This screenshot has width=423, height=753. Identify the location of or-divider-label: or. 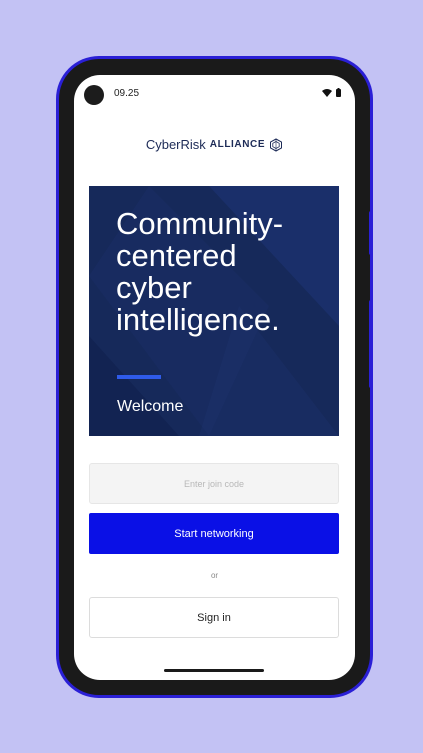
(214, 575).